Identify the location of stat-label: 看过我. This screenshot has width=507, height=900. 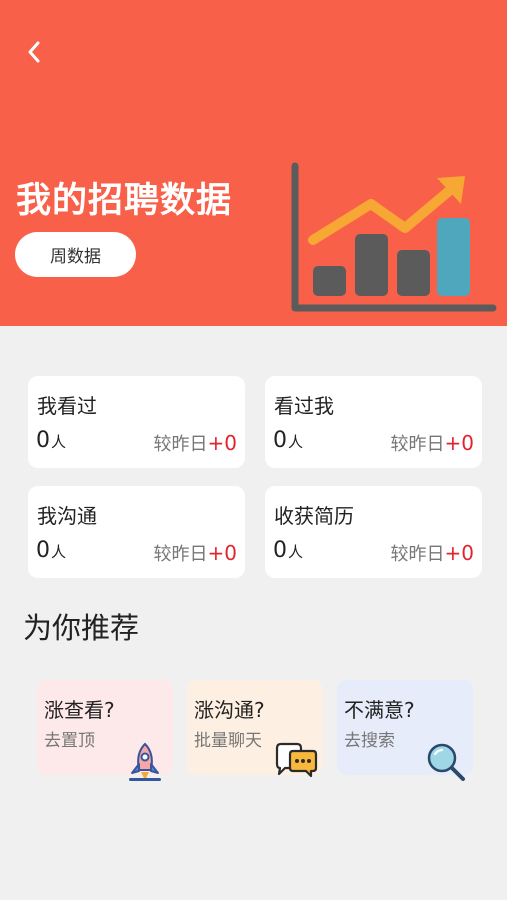
(304, 406).